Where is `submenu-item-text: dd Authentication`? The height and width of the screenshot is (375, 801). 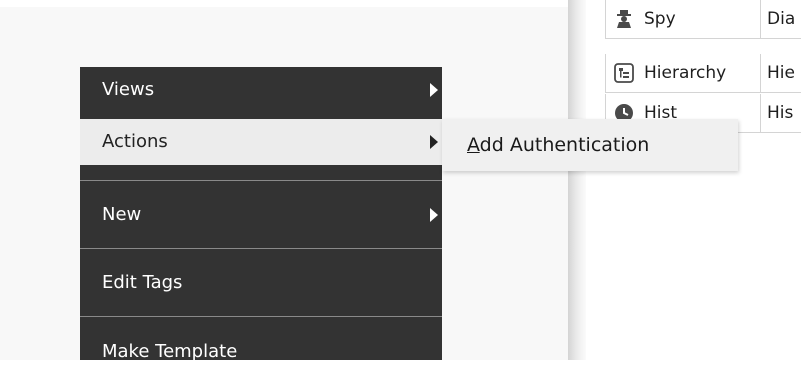
submenu-item-text: dd Authentication is located at coordinates (564, 145).